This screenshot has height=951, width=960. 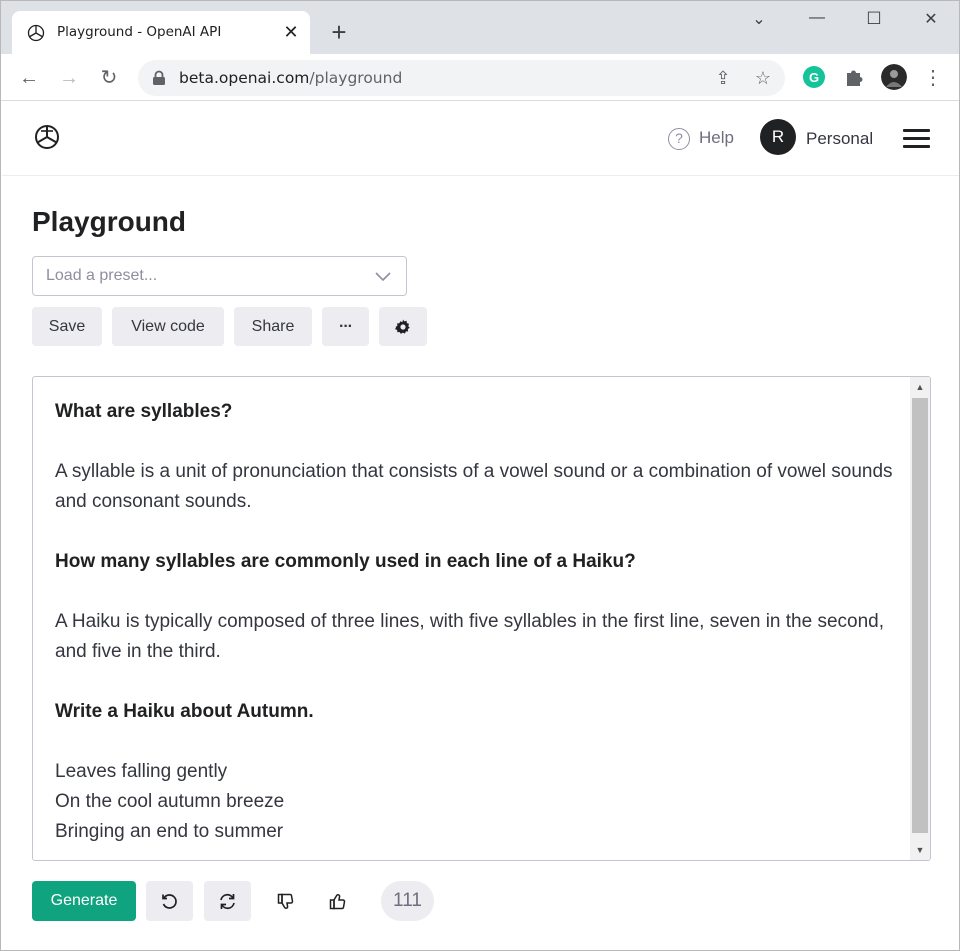 I want to click on share-page-icon: ⇪, so click(x=723, y=78).